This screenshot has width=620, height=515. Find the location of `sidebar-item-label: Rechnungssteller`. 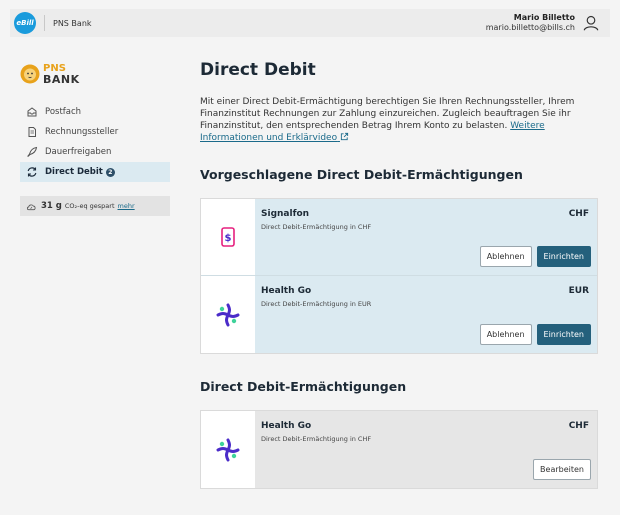

sidebar-item-label: Rechnungssteller is located at coordinates (82, 132).